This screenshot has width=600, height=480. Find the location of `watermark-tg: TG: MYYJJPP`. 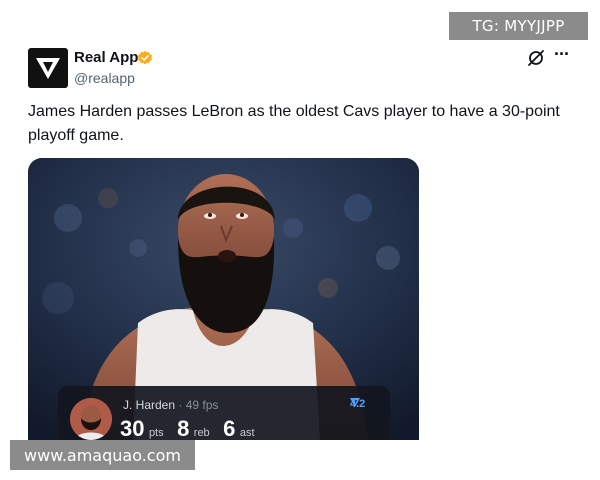

watermark-tg: TG: MYYJJPP is located at coordinates (518, 26).